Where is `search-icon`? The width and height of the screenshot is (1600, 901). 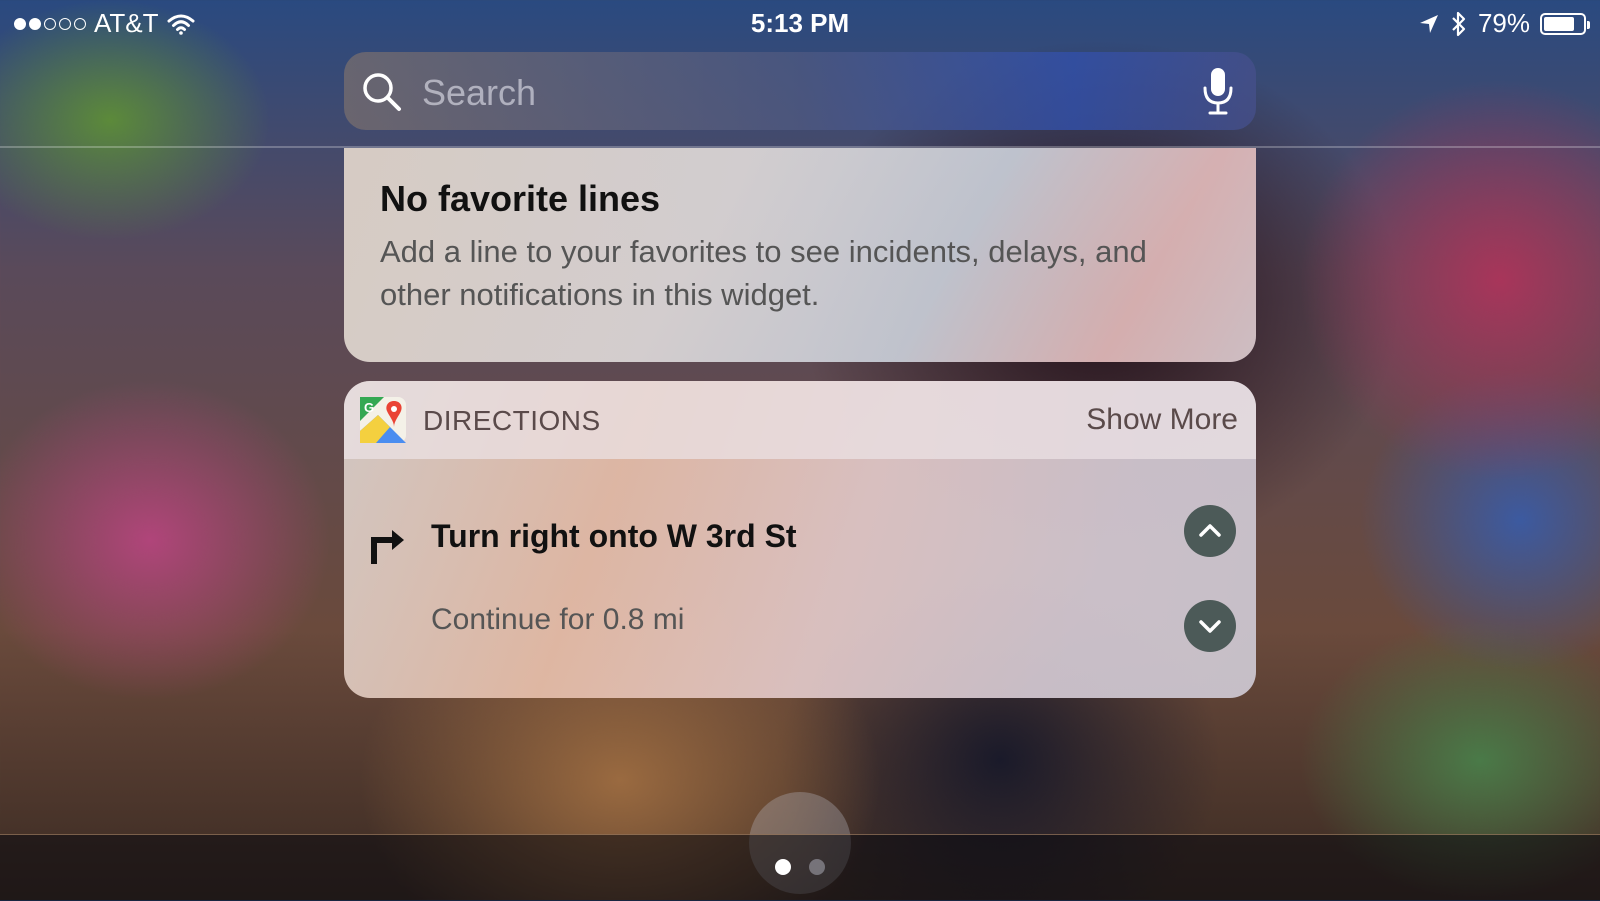 search-icon is located at coordinates (382, 92).